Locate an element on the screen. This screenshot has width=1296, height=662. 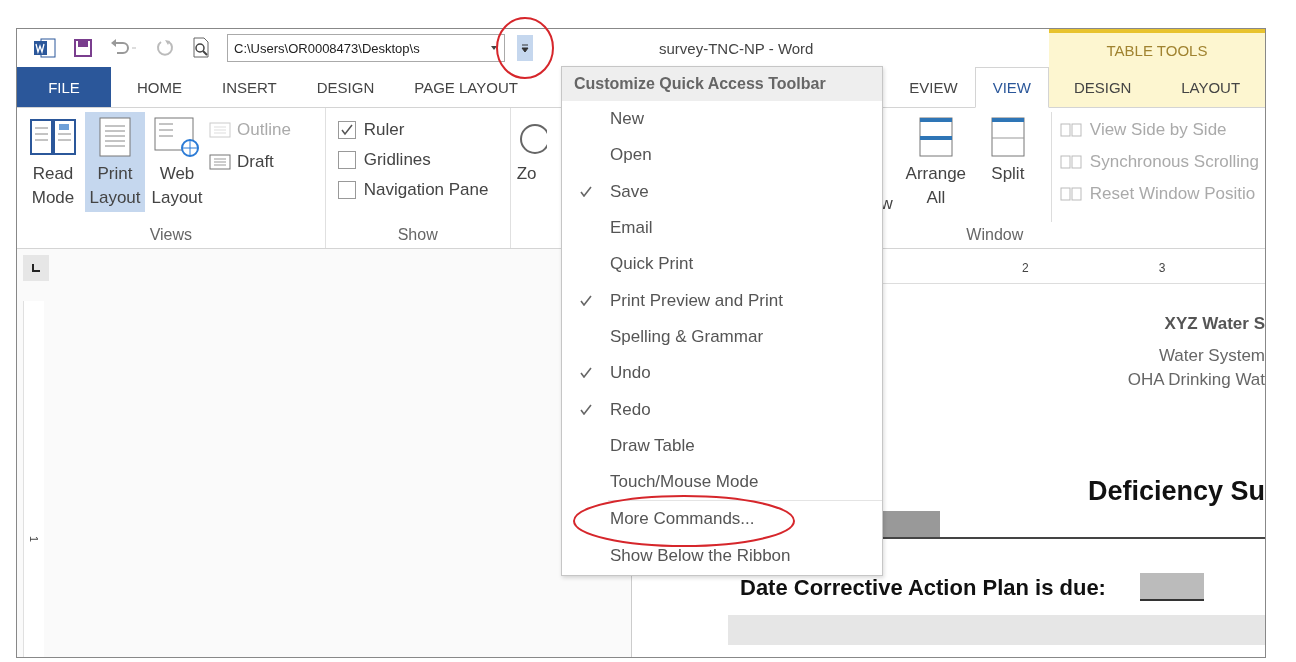
menu-item: Email is located at coordinates (722, 228).